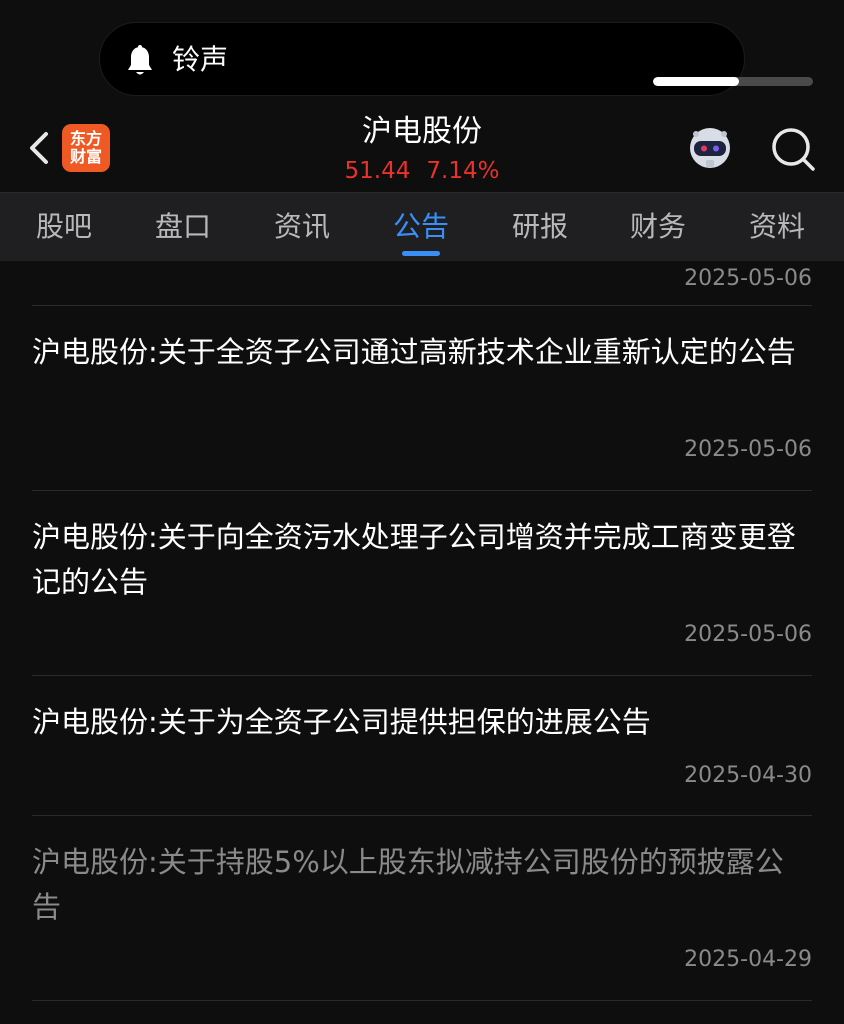 This screenshot has height=1024, width=844. I want to click on stock-price: 51.44, so click(377, 171).